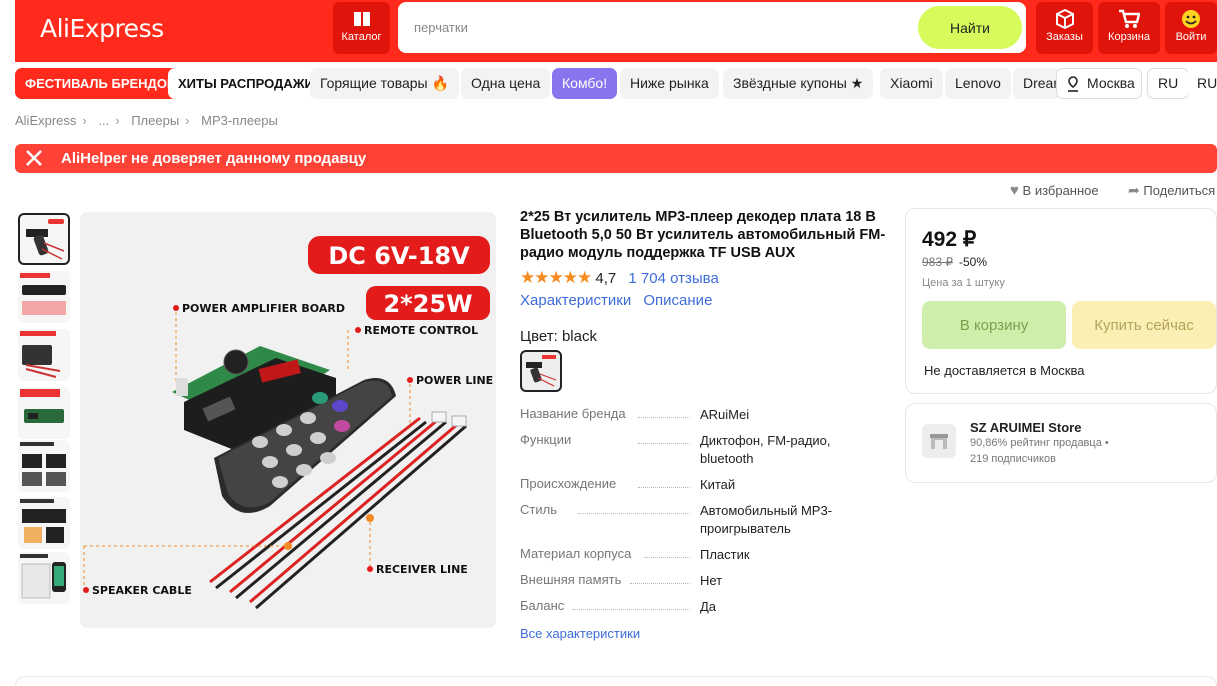 The height and width of the screenshot is (686, 1217). Describe the element at coordinates (45, 120) in the screenshot. I see `breadcrumb-item: AliExpress` at that location.